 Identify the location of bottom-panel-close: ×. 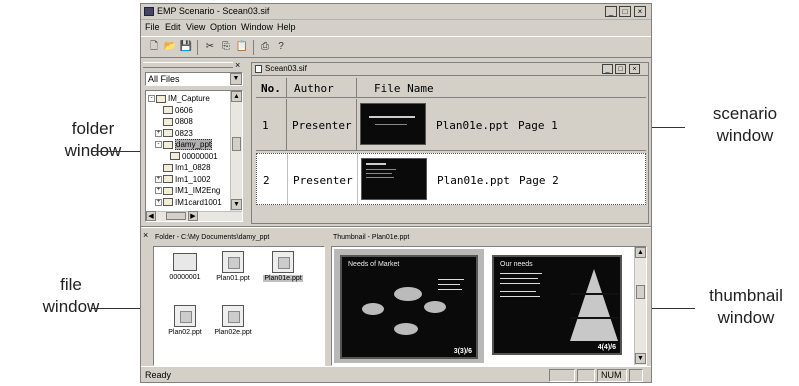
(145, 235).